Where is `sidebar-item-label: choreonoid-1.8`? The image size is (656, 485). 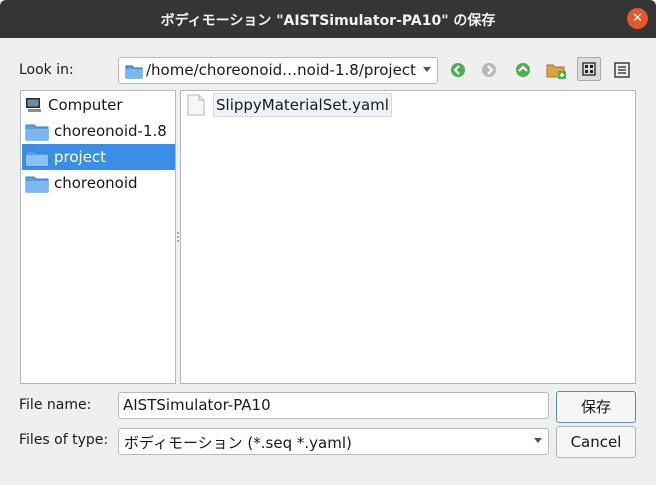
sidebar-item-label: choreonoid-1.8 is located at coordinates (110, 131).